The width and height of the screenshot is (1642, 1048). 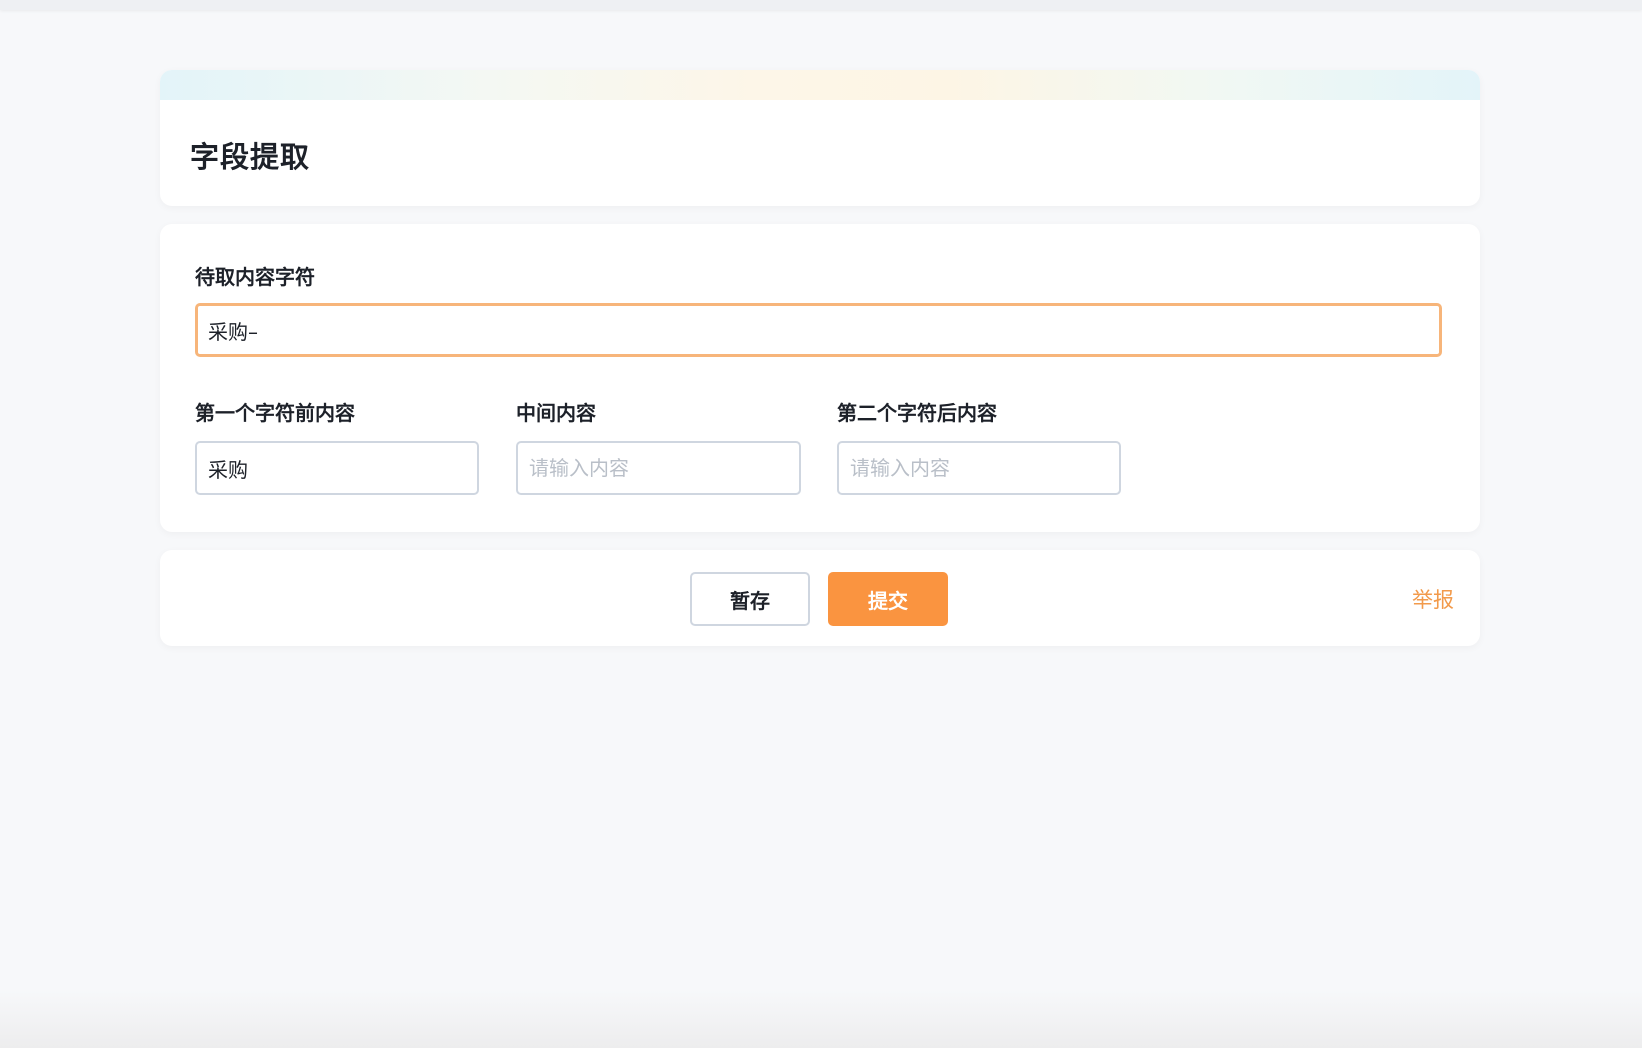 I want to click on middle-content-input, so click(x=658, y=468).